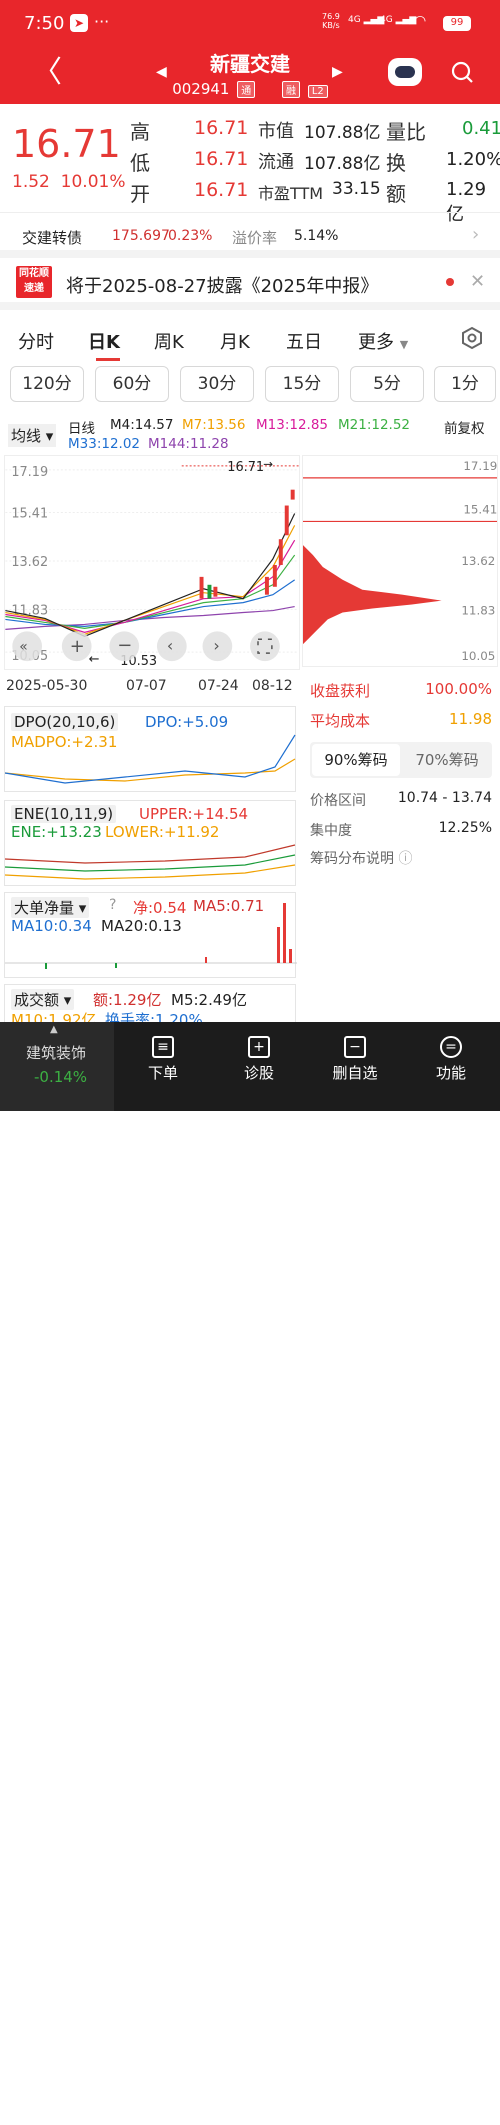  What do you see at coordinates (247, 544) in the screenshot?
I see `candles` at bounding box center [247, 544].